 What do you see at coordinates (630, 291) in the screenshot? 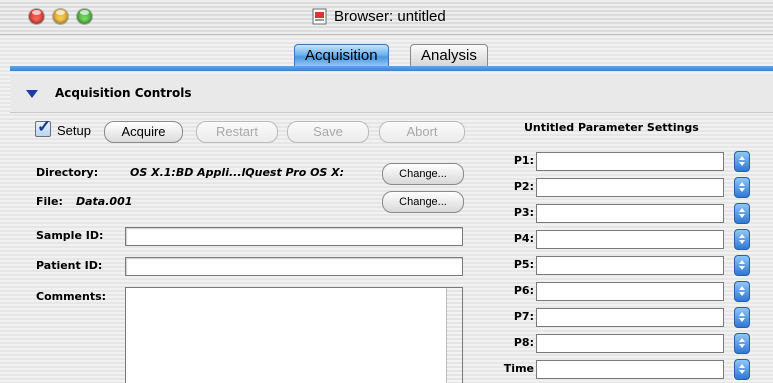
I see `param-select-p6` at bounding box center [630, 291].